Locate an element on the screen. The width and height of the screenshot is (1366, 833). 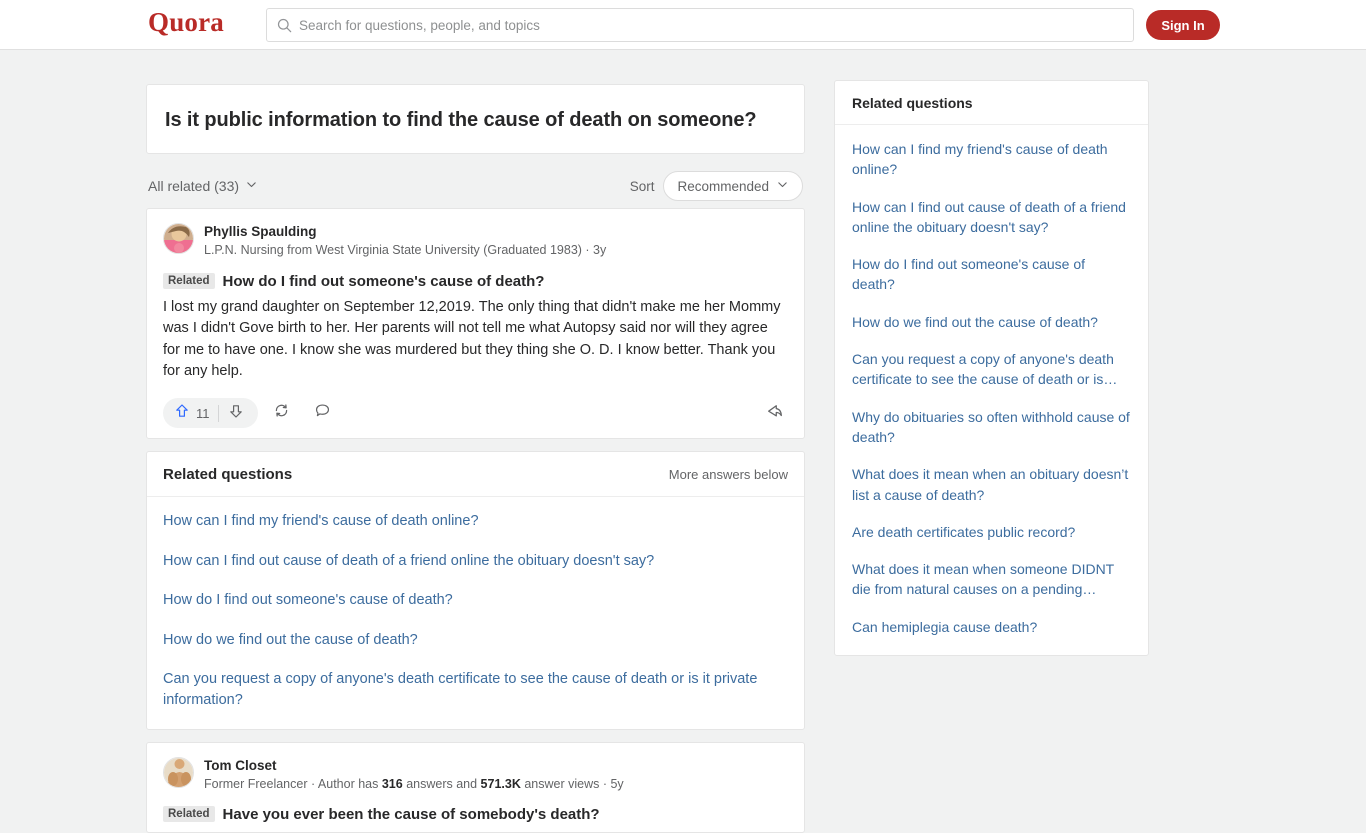
author-name: Tom Closet is located at coordinates (414, 765).